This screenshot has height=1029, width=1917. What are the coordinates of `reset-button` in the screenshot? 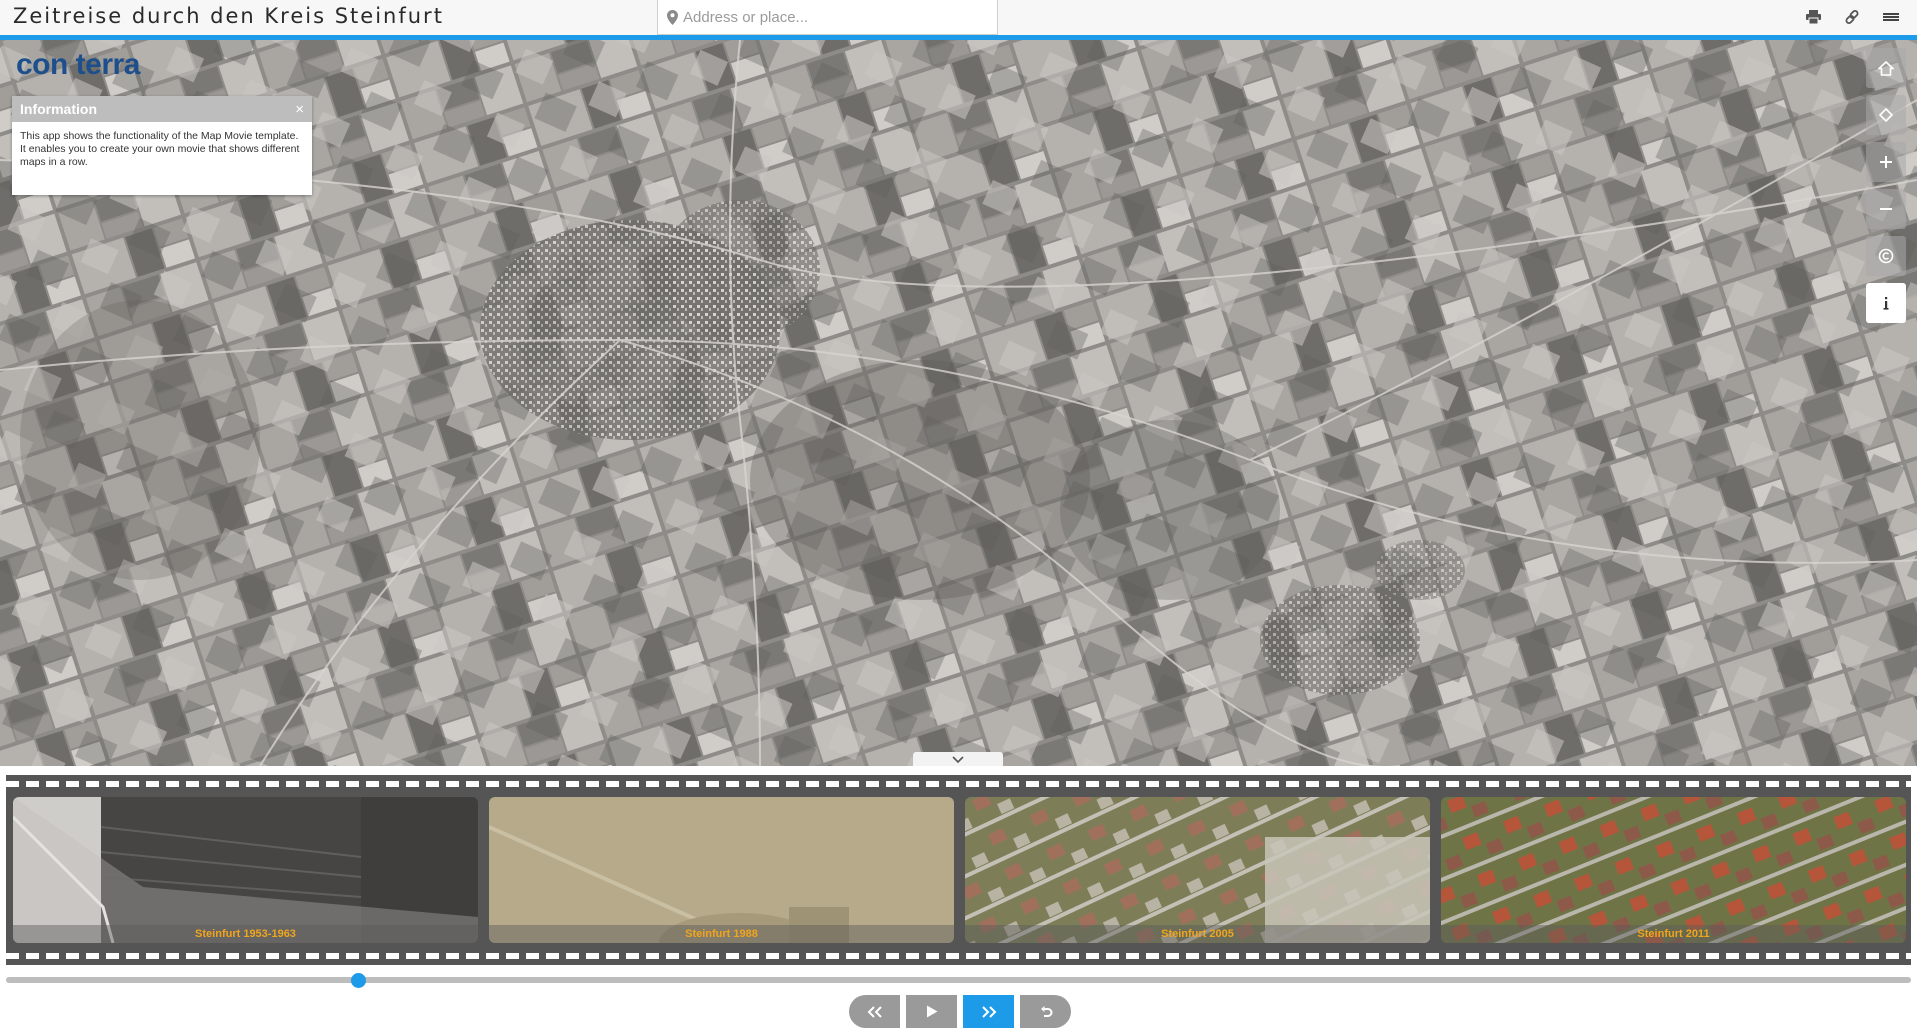 It's located at (1045, 1011).